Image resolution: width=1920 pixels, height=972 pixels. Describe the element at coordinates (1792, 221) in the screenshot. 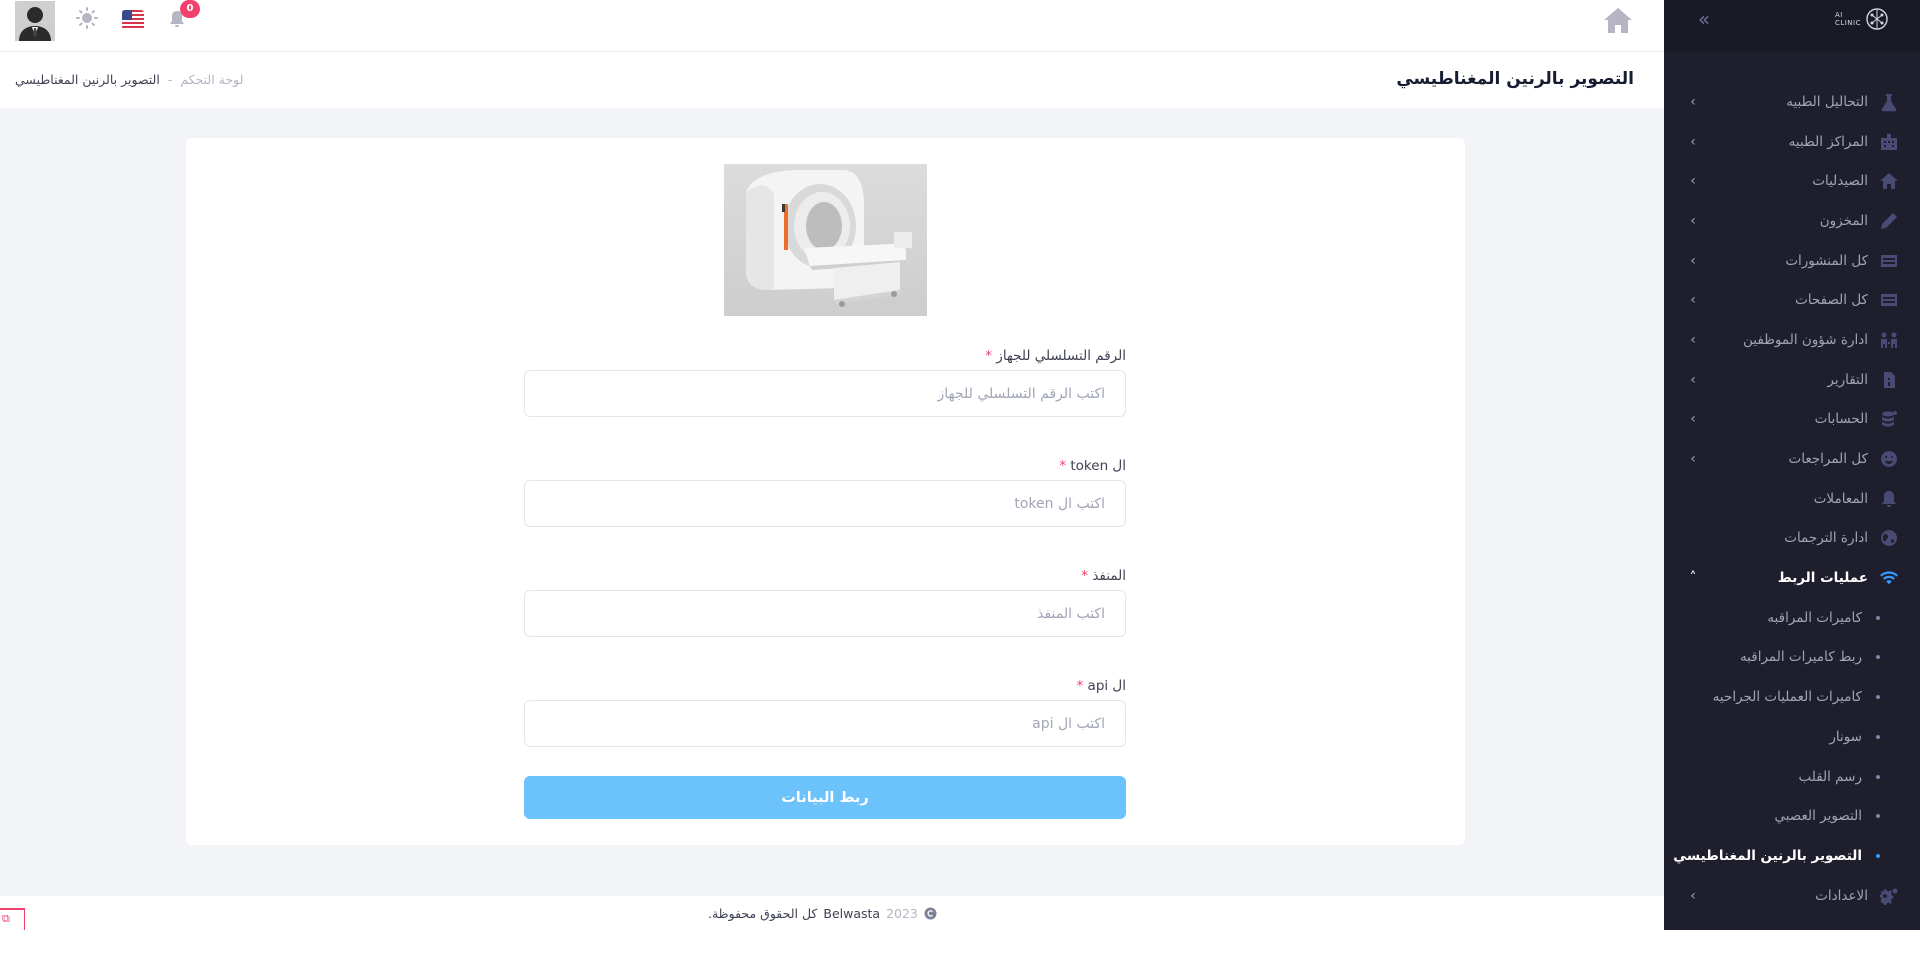

I see `sidebar-item-inventory: المخزون ‹` at that location.